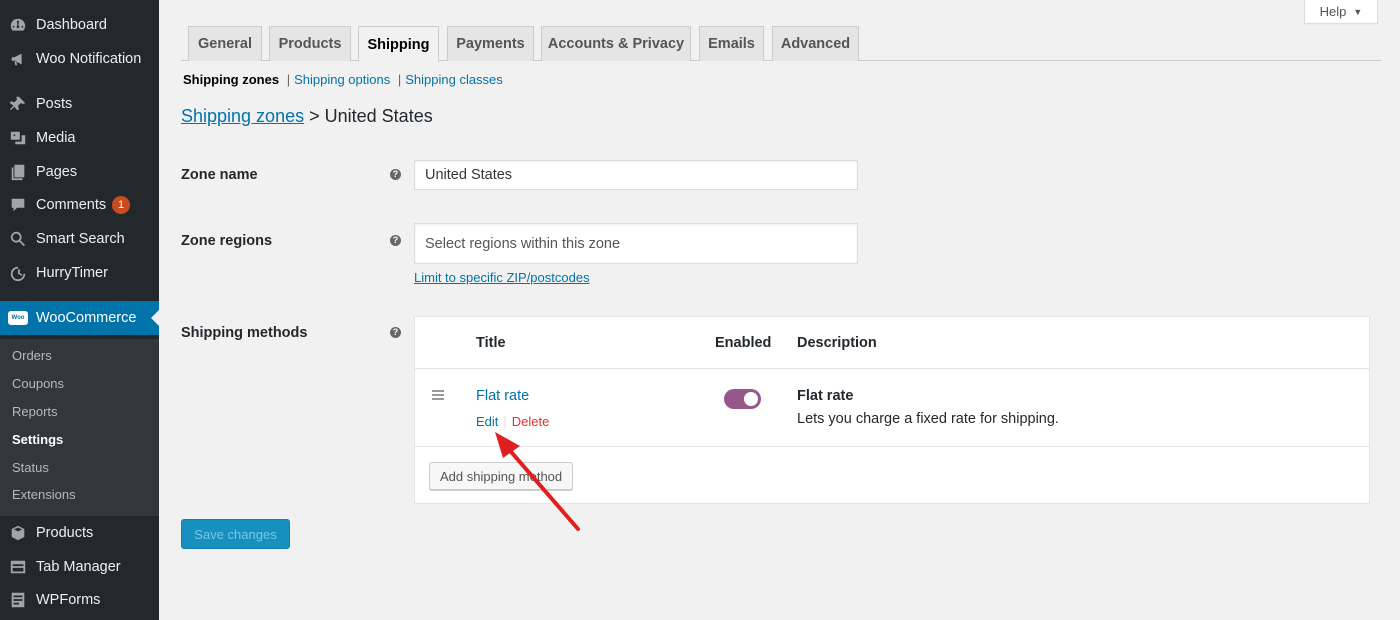  What do you see at coordinates (616, 43) in the screenshot?
I see `tab-accounts-privacy: Accounts & Privacy` at bounding box center [616, 43].